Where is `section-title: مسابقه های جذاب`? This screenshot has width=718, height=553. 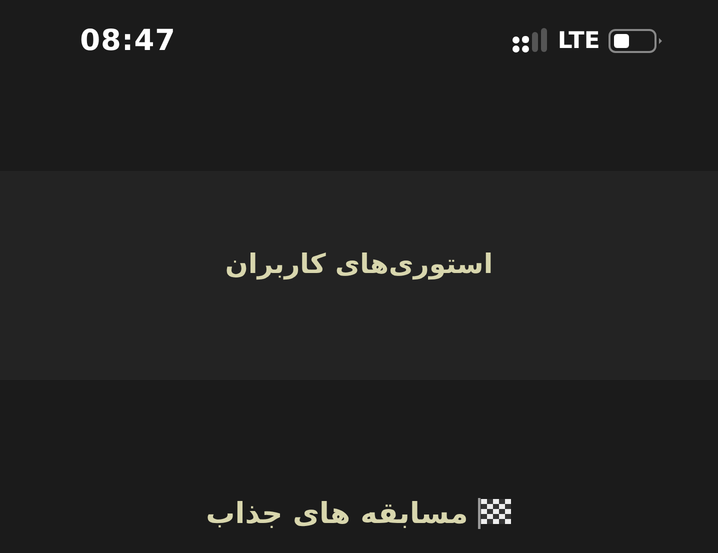
section-title: مسابقه های جذاب is located at coordinates (337, 513).